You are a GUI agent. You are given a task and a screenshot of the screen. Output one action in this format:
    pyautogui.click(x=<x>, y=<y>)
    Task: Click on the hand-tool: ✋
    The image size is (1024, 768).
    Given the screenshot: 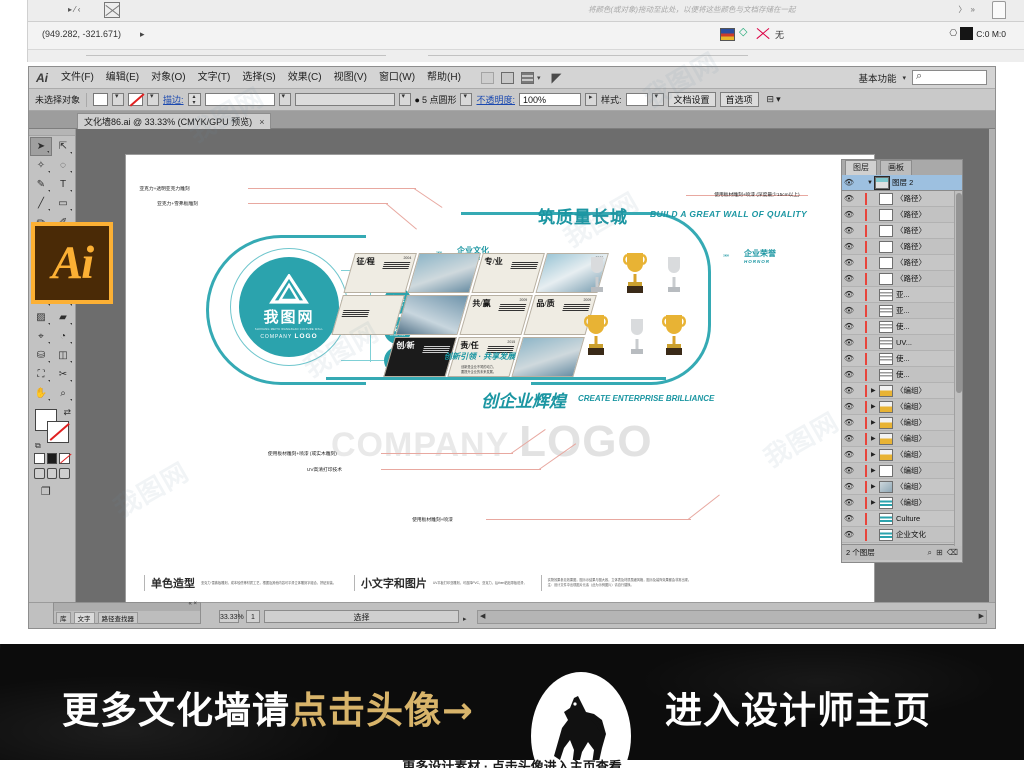 What is the action you would take?
    pyautogui.click(x=41, y=393)
    